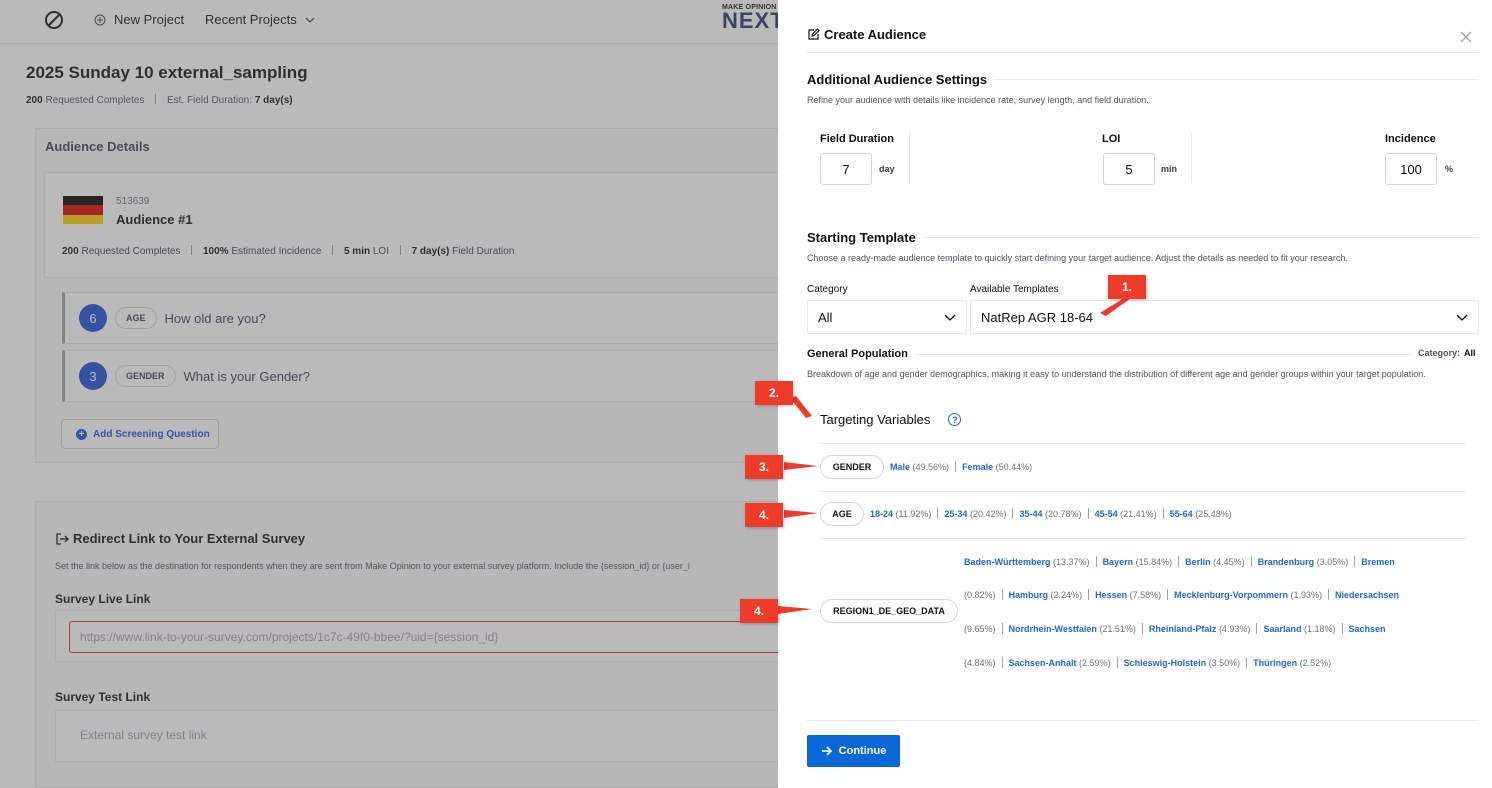 The image size is (1492, 788). What do you see at coordinates (980, 663) in the screenshot?
I see `option-pct: (4.84%)` at bounding box center [980, 663].